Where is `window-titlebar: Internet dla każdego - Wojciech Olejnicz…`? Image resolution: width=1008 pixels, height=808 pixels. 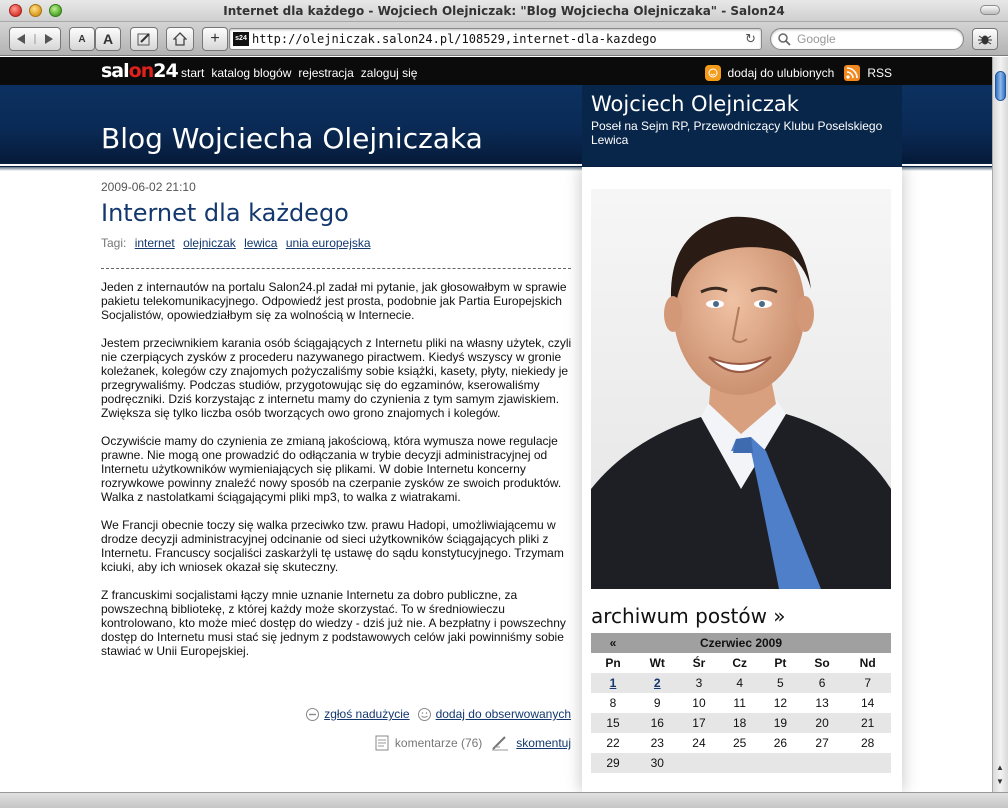 window-titlebar: Internet dla każdego - Wojciech Olejnicz… is located at coordinates (504, 11).